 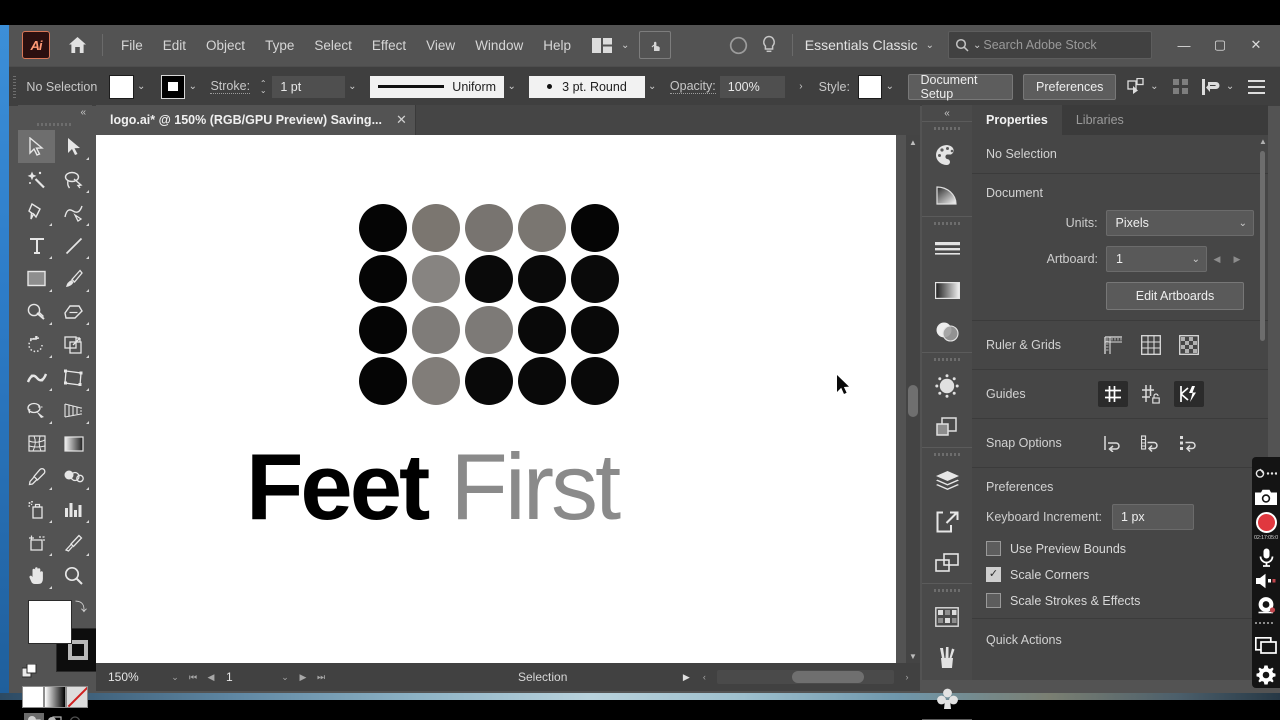 I want to click on tab-libraries: Libraries, so click(x=1100, y=120).